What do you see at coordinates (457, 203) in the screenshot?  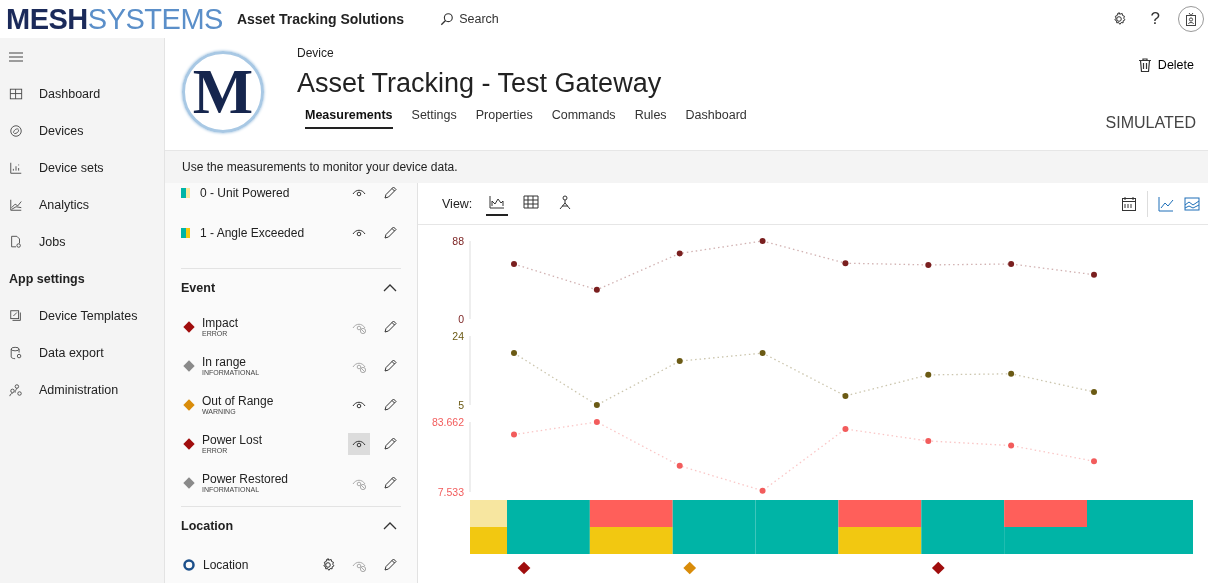 I see `view-label: View:` at bounding box center [457, 203].